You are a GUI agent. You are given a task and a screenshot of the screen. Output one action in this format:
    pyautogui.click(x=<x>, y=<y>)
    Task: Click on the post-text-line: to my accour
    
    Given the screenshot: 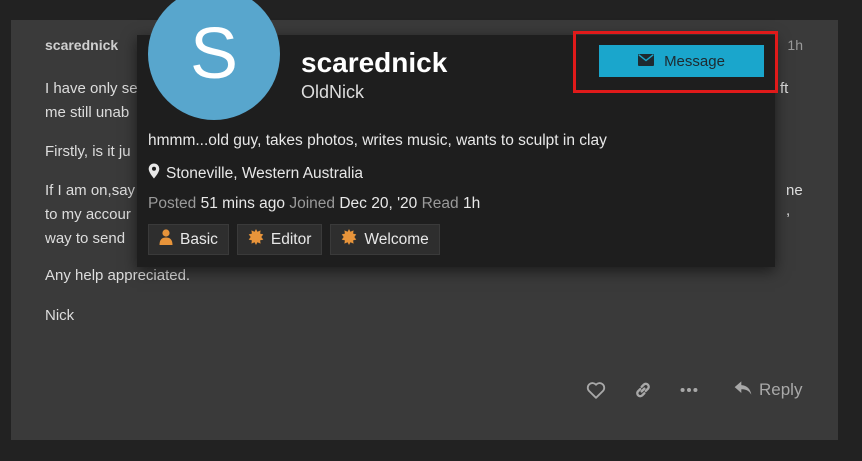 What is the action you would take?
    pyautogui.click(x=88, y=214)
    